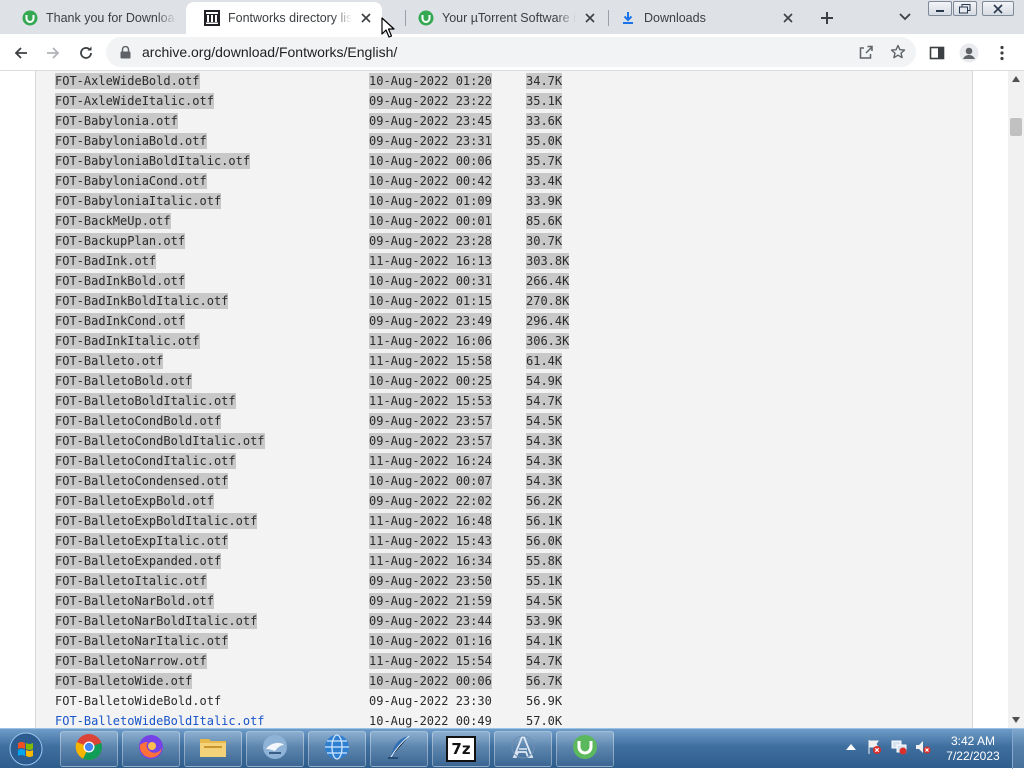  What do you see at coordinates (138, 421) in the screenshot?
I see `file-name-link: FOT-BalletoCondBold.otf` at bounding box center [138, 421].